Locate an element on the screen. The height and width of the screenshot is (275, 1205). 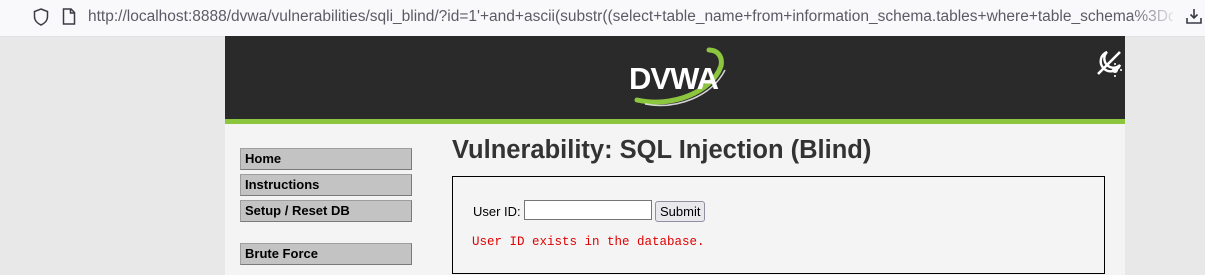
download-icon is located at coordinates (1194, 16).